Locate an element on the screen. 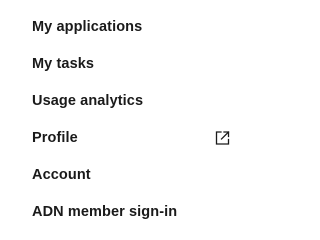  menu-item-adn-member-sign-in: ADN member sign-in is located at coordinates (131, 211).